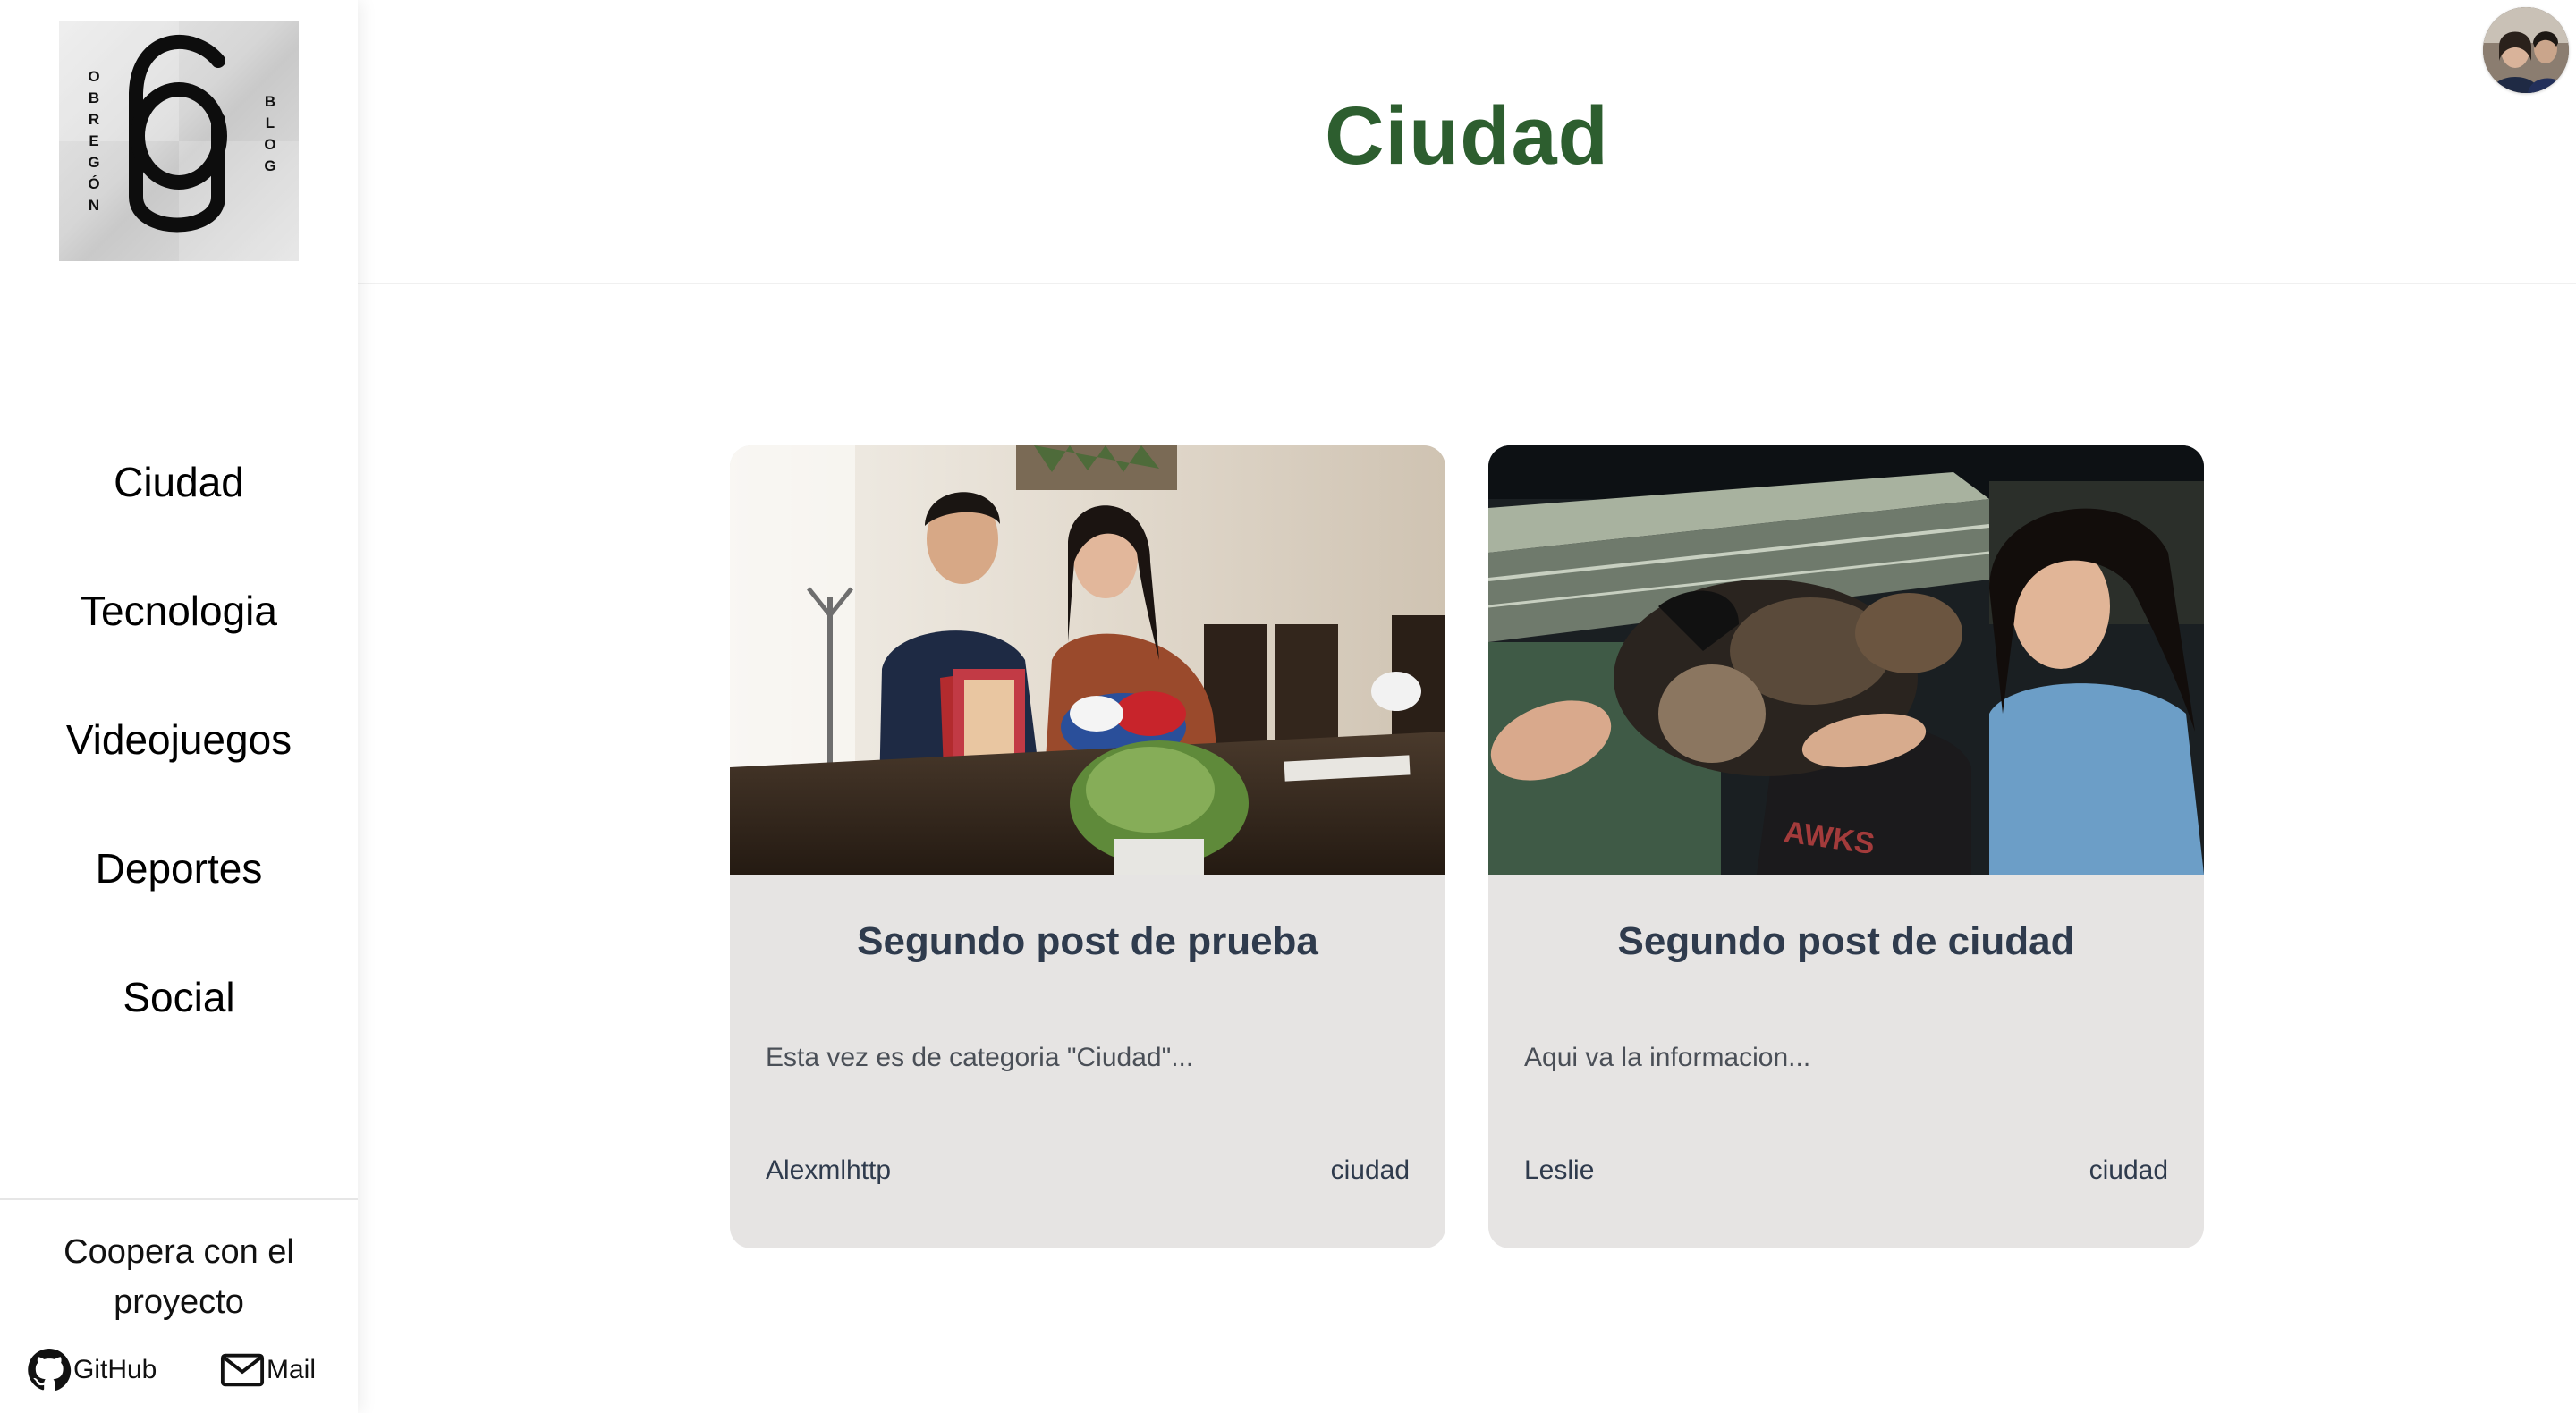 The image size is (2576, 1413). I want to click on user-avatar, so click(2526, 50).